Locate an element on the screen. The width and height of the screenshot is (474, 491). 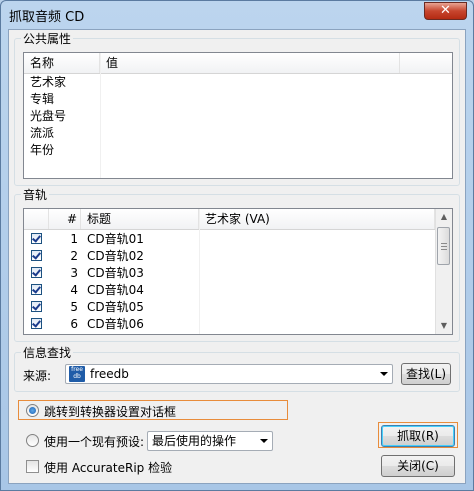
close-window-button: ✕ is located at coordinates (445, 11).